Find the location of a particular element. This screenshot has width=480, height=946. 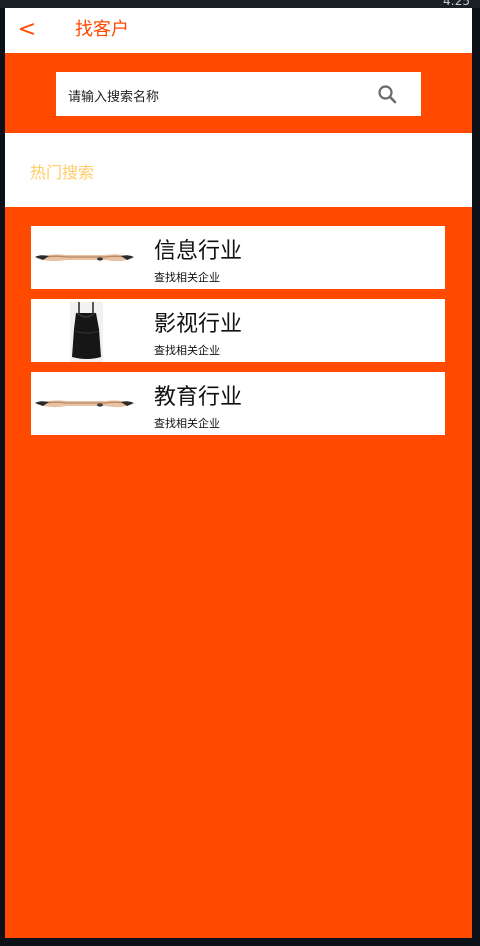

back-icon: < is located at coordinates (27, 30).